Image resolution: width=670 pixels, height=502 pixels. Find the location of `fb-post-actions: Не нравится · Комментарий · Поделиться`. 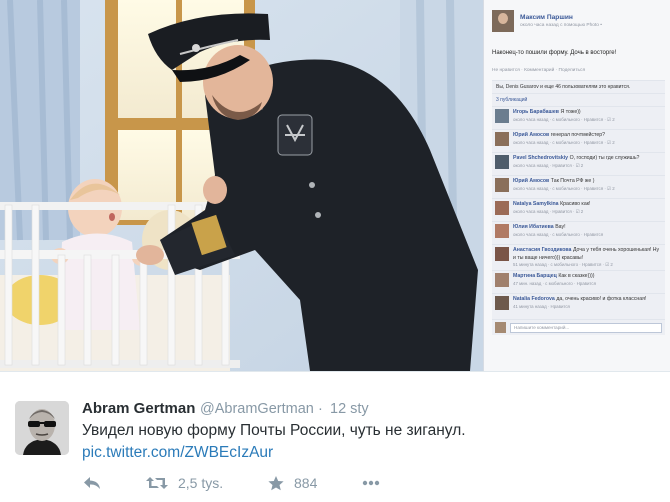

fb-post-actions: Не нравится · Комментарий · Поделиться is located at coordinates (539, 70).